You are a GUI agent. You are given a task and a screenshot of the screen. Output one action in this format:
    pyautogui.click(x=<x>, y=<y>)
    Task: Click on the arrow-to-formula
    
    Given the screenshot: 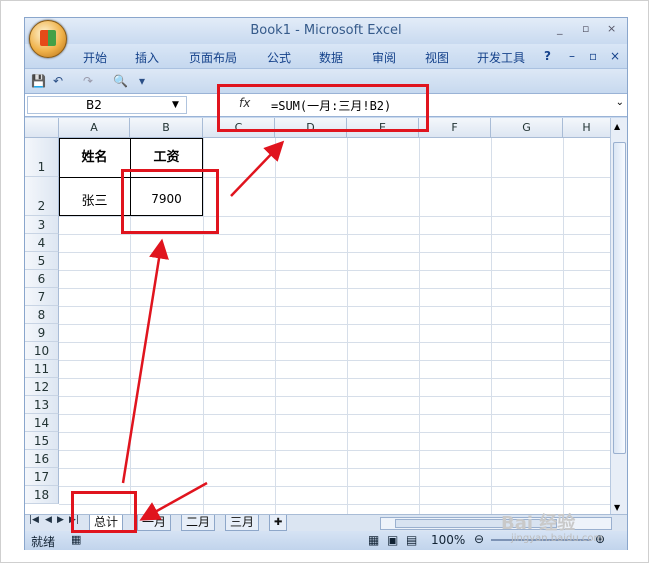 What is the action you would take?
    pyautogui.click(x=257, y=168)
    